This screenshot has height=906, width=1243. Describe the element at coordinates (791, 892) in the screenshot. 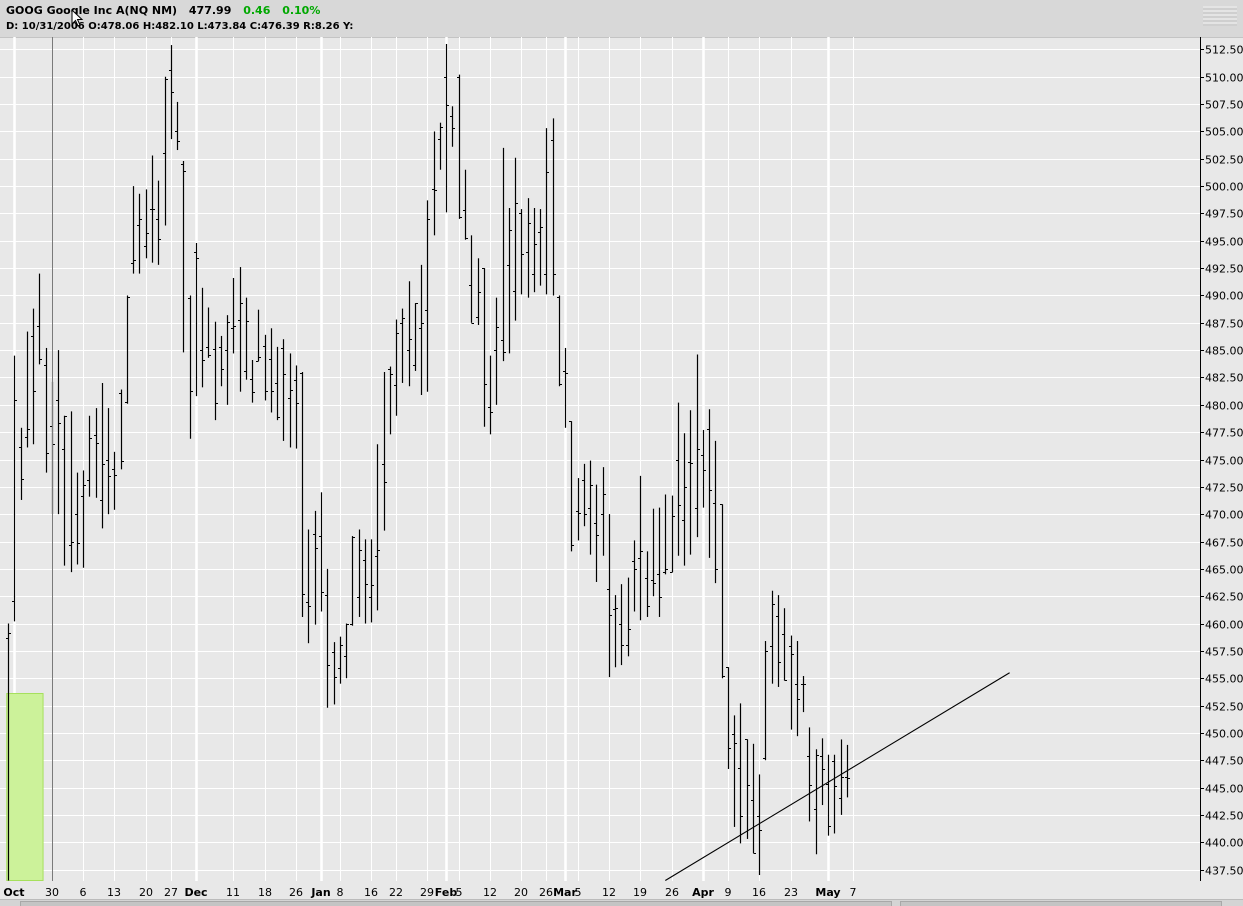

I see `x-tick-label: 23` at that location.